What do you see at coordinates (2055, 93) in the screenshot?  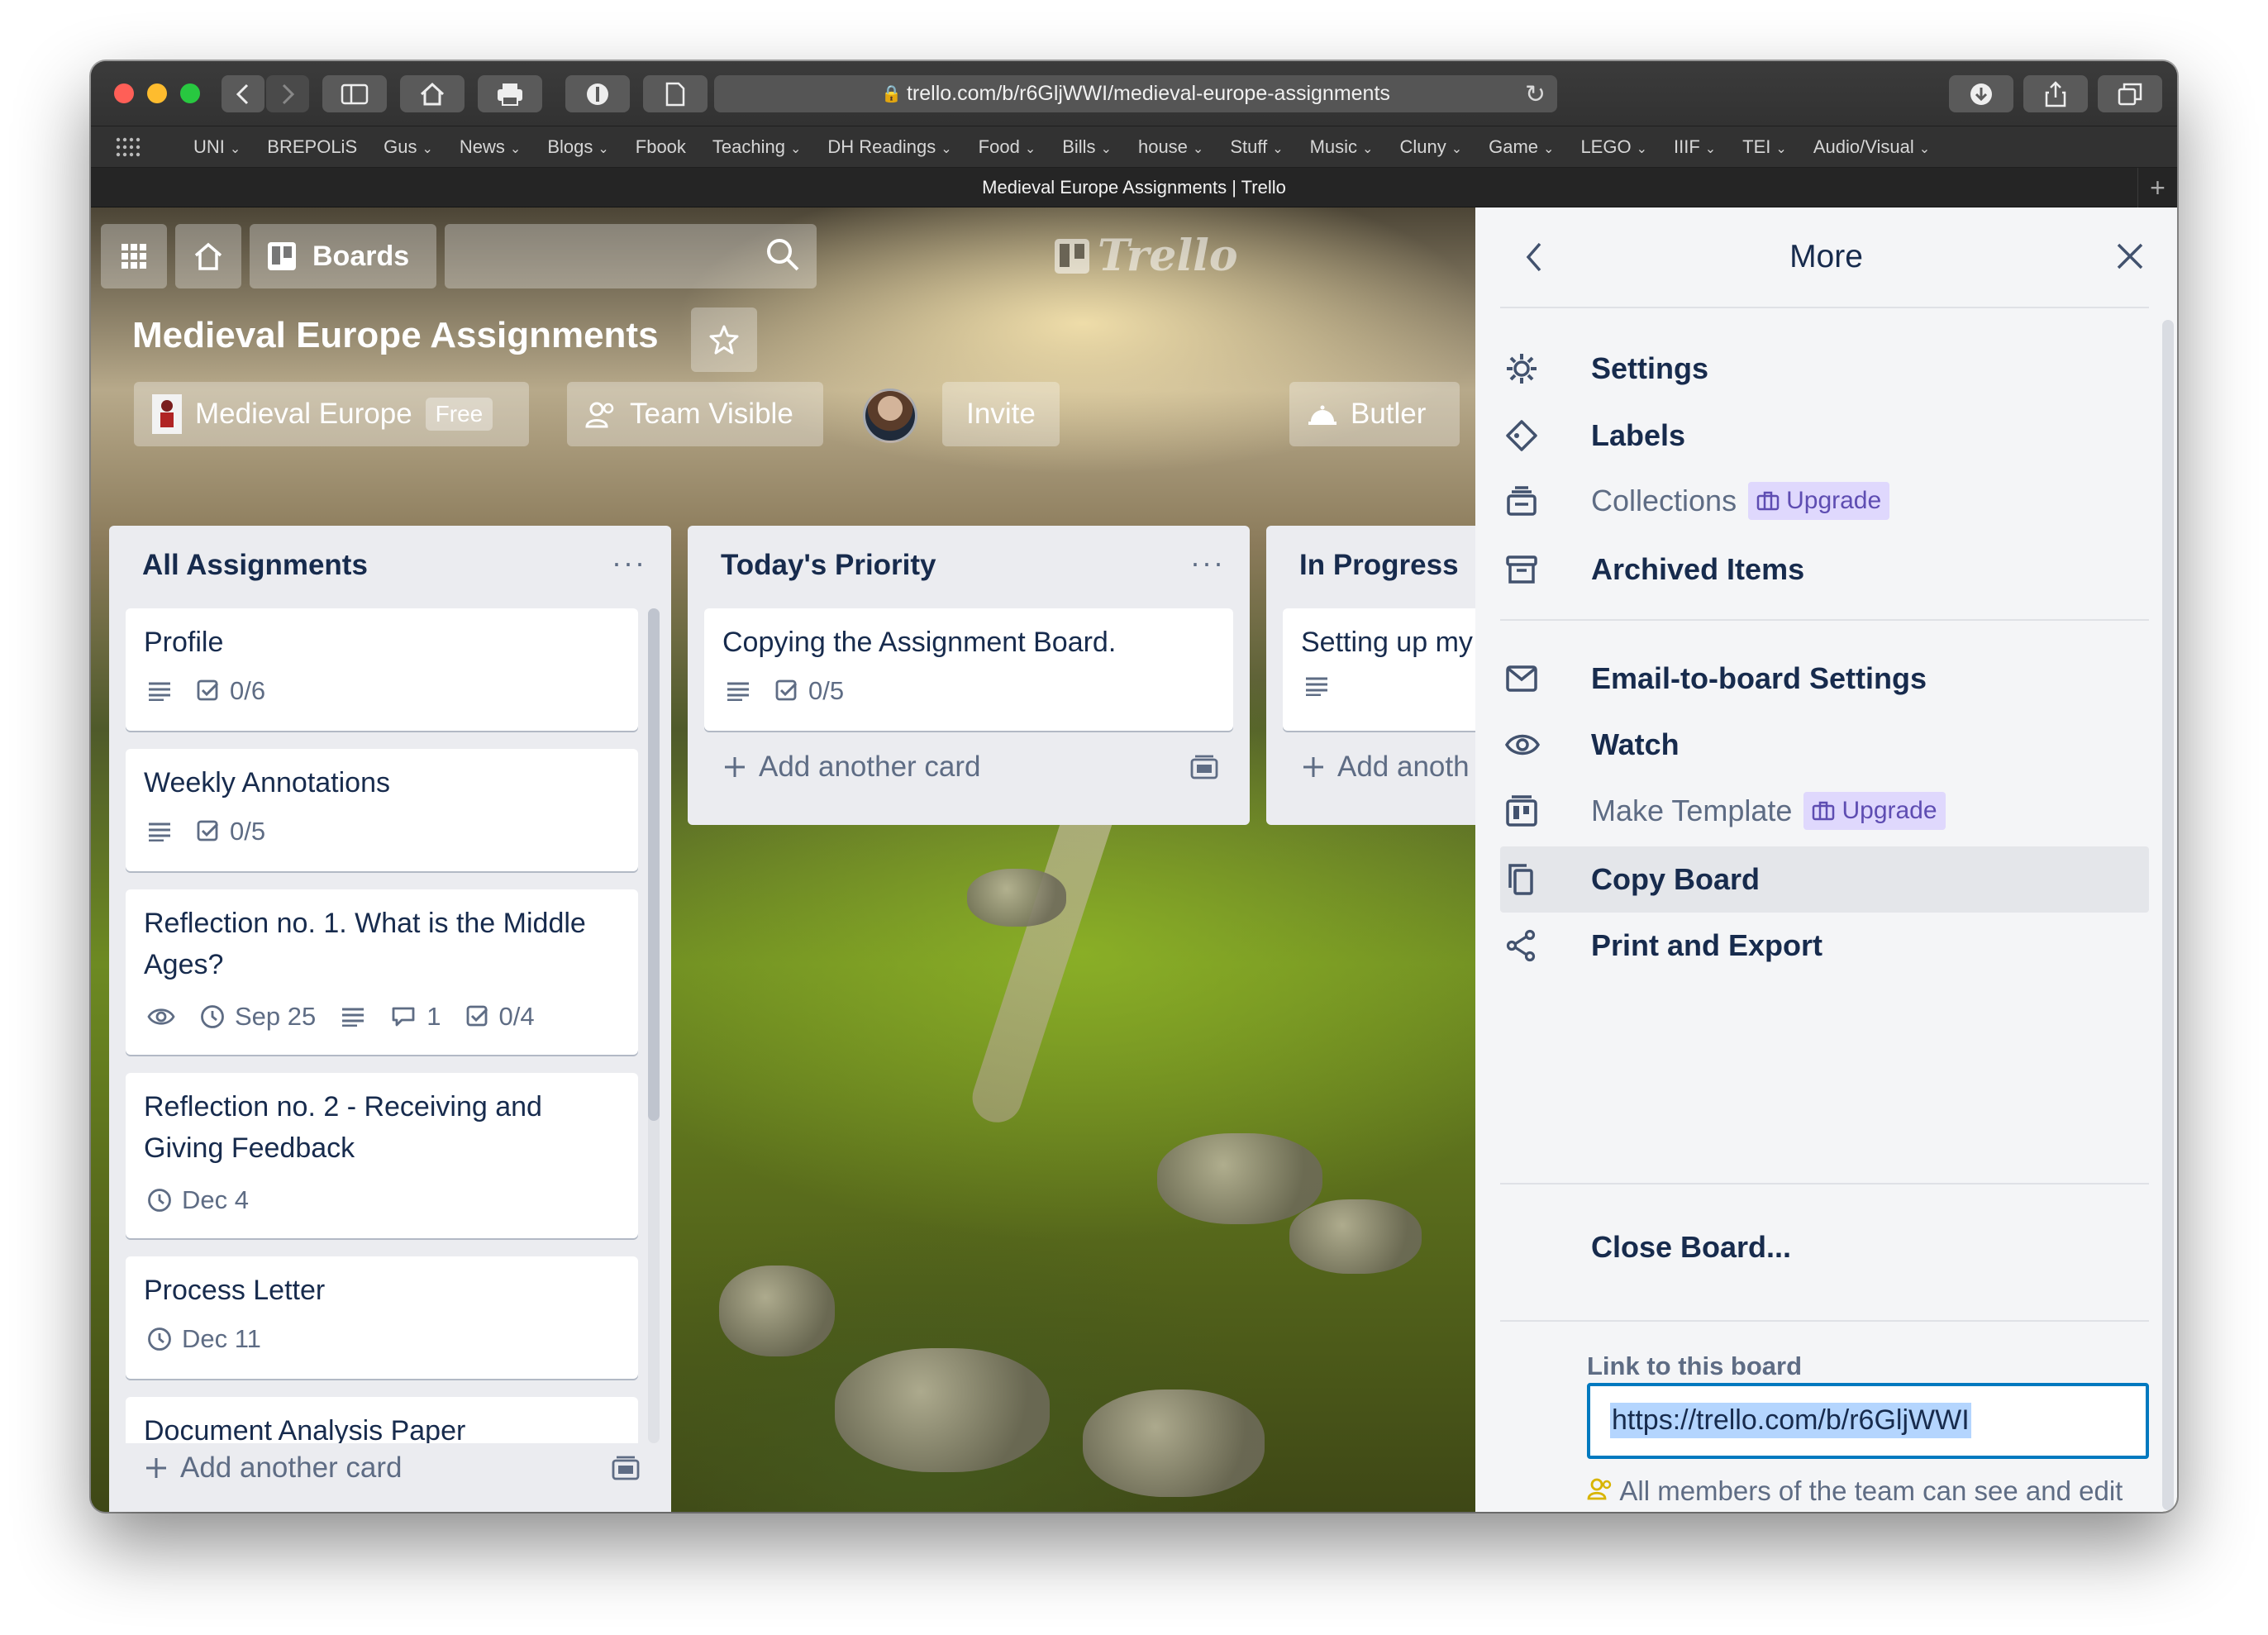 I see `share-button` at bounding box center [2055, 93].